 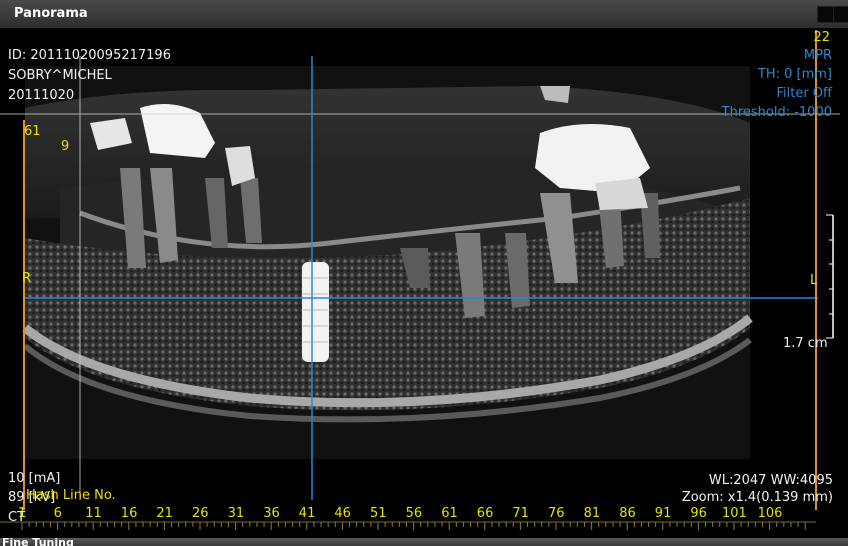 I want to click on ruler-label: 61, so click(x=449, y=513).